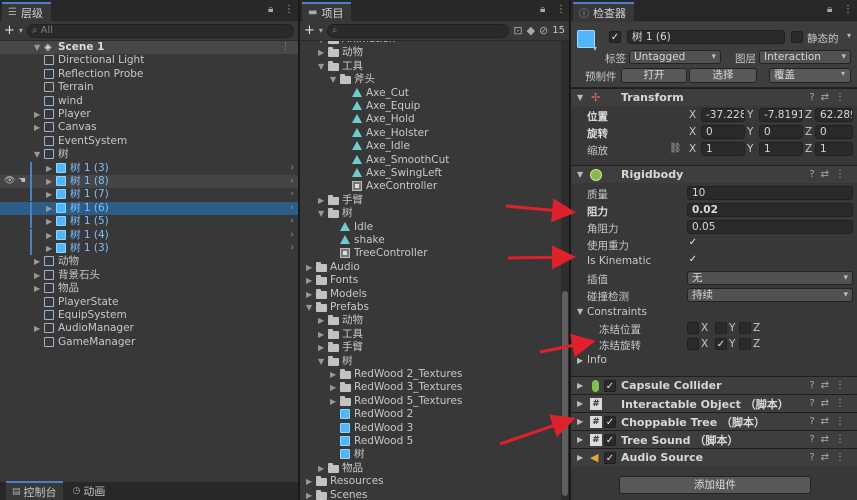  What do you see at coordinates (580, 311) in the screenshot?
I see `constraints-arrow-icon: ▼` at bounding box center [580, 311].